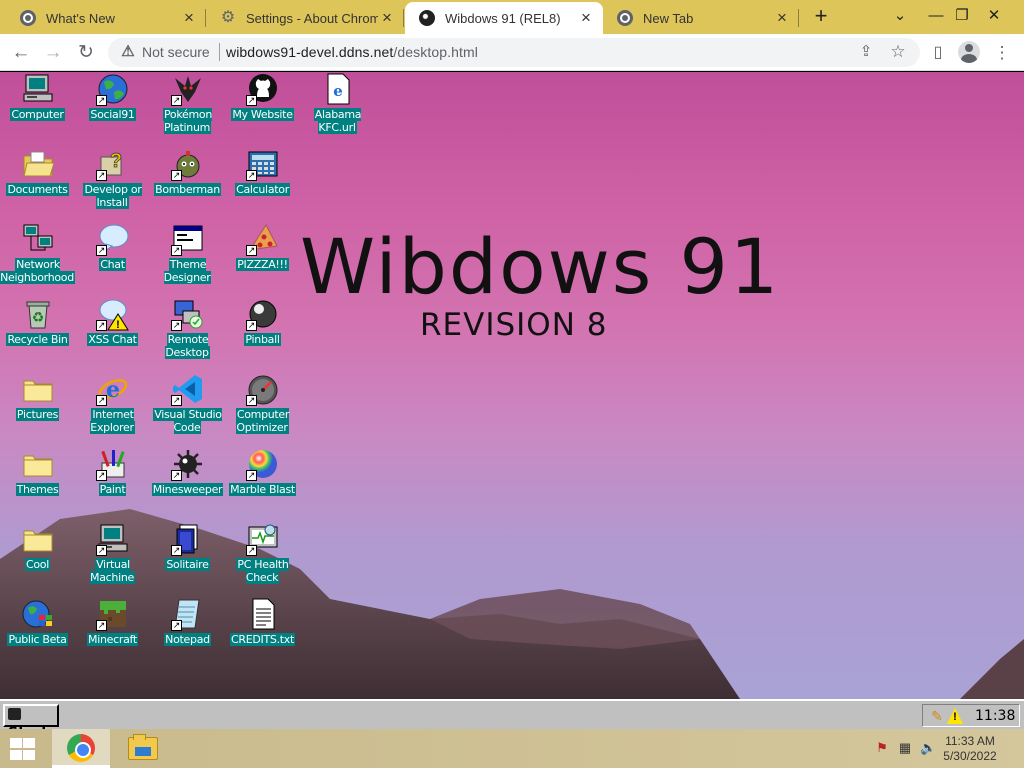 The width and height of the screenshot is (1024, 768). Describe the element at coordinates (37, 184) in the screenshot. I see `desktop-icon-documents: Documents` at that location.